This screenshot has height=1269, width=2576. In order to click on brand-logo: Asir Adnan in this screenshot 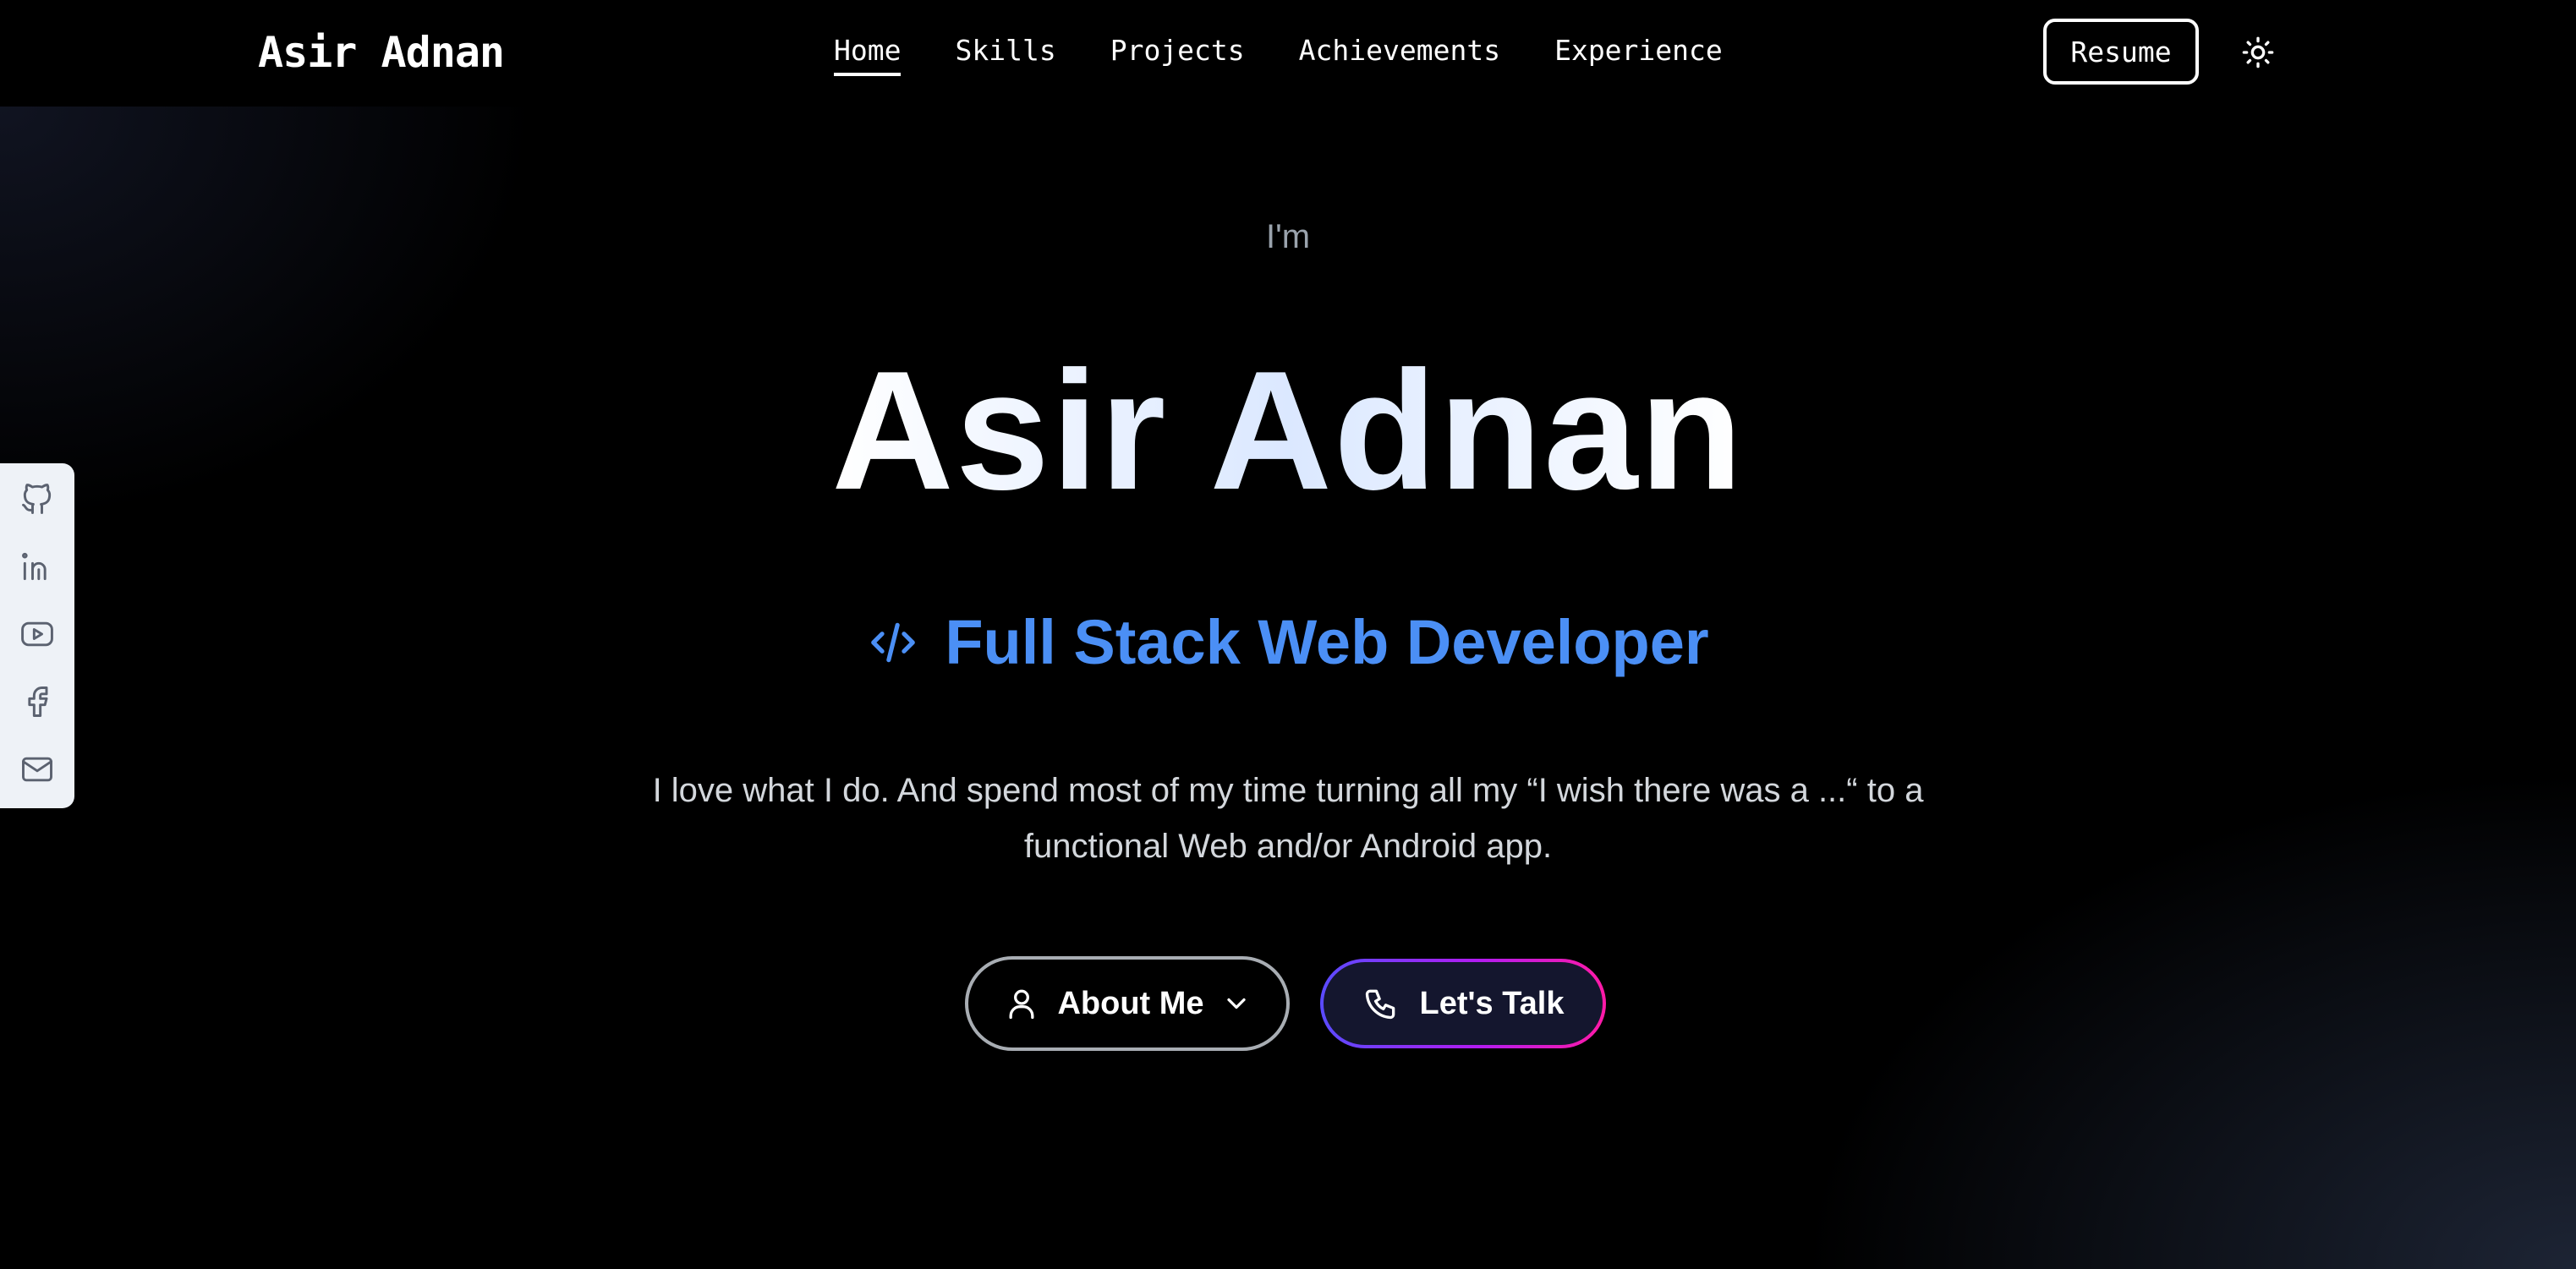, I will do `click(381, 52)`.